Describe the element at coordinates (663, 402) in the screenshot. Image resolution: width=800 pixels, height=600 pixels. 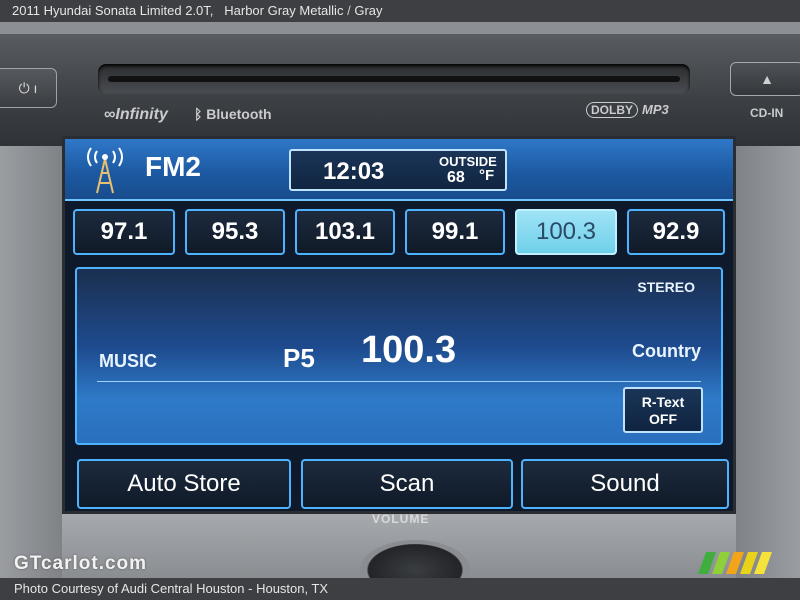
I see `rtext-label: R-Text` at that location.